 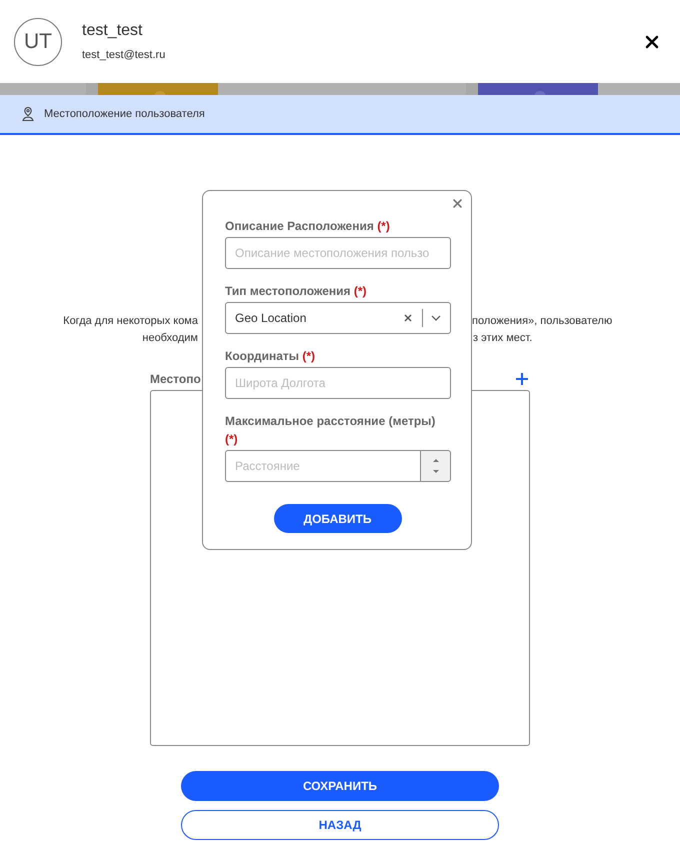 What do you see at coordinates (340, 825) in the screenshot?
I see `back-button: НАЗАД` at bounding box center [340, 825].